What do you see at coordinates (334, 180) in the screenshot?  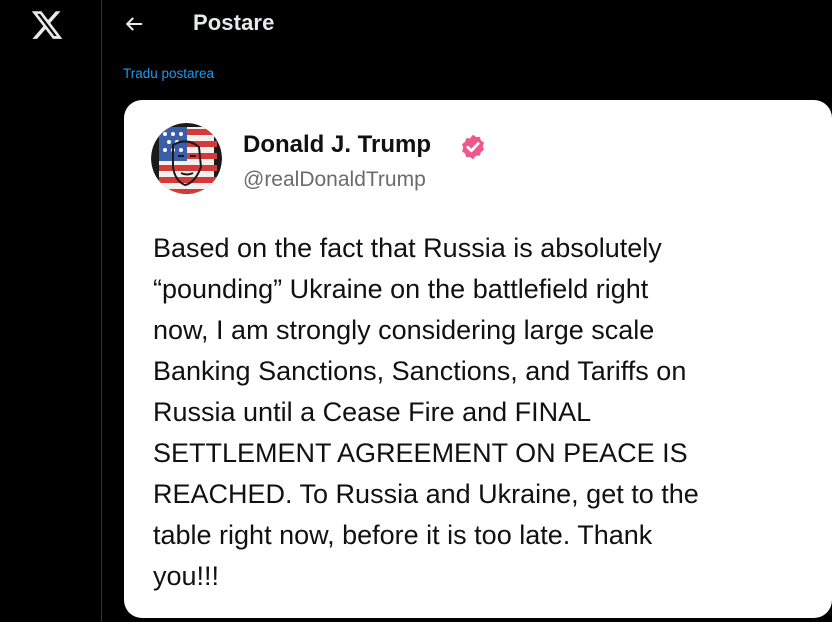 I see `author-handle: @realDonaldTrump` at bounding box center [334, 180].